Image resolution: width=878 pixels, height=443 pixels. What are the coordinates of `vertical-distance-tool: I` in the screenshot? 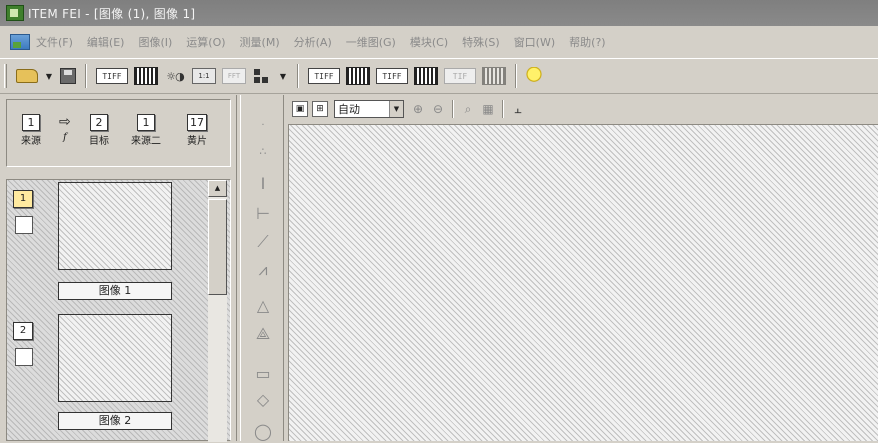 It's located at (263, 184).